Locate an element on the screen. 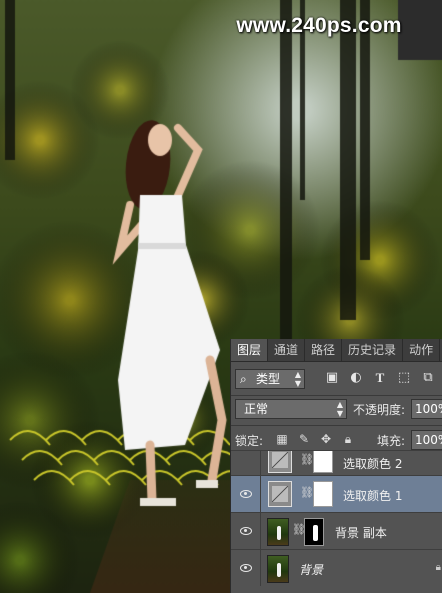  layer-name: 背景 副本 is located at coordinates (361, 533).